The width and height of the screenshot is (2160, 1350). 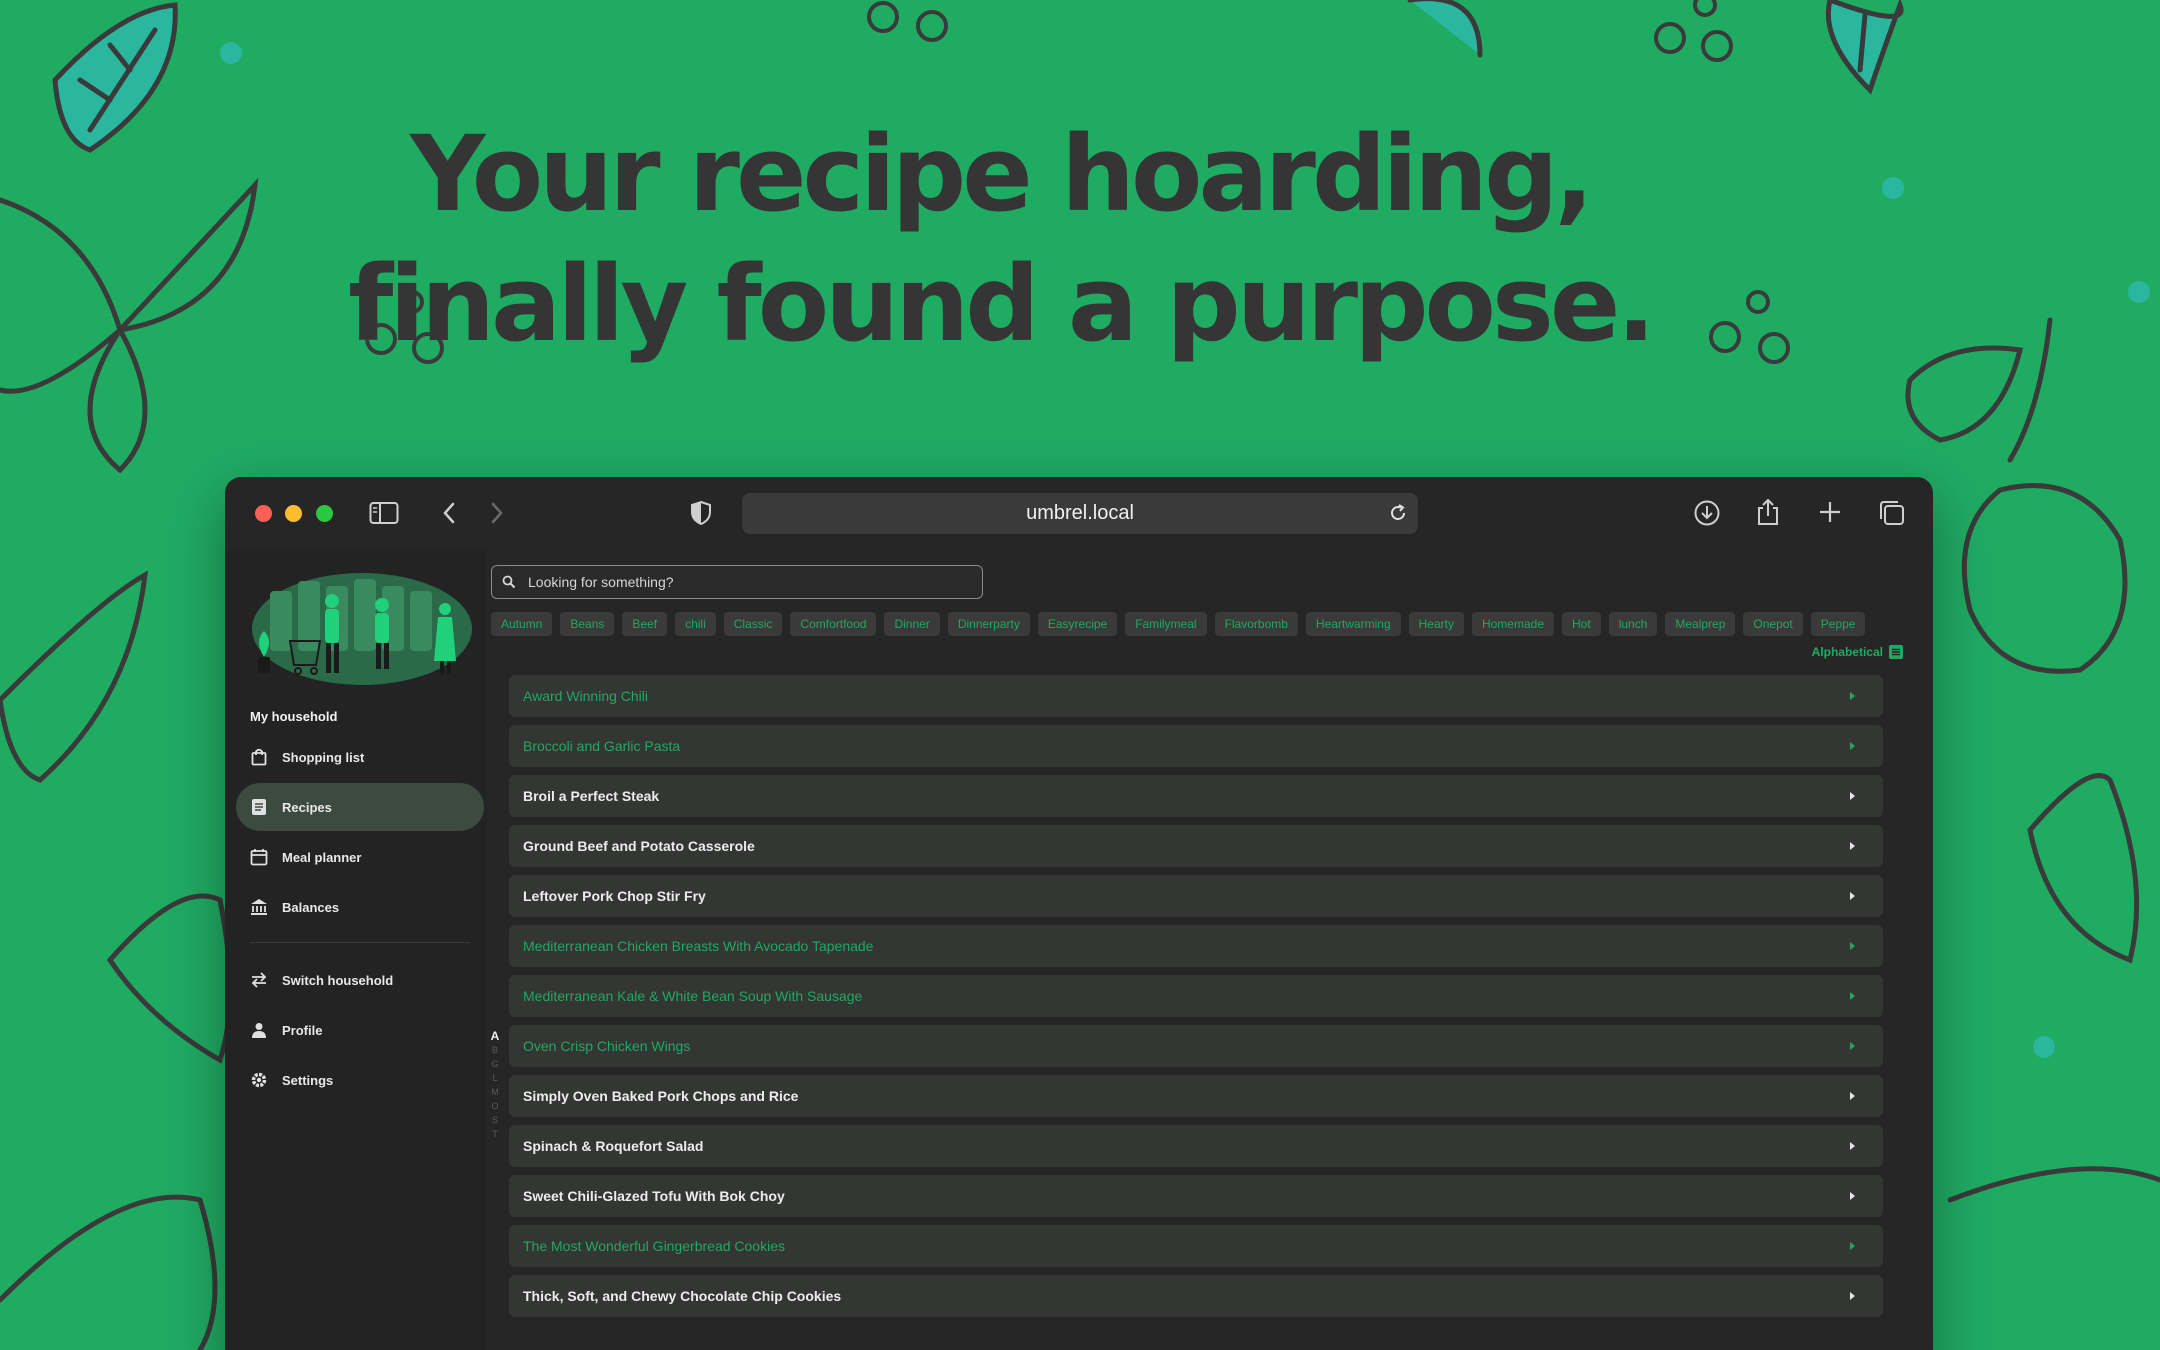 I want to click on recipe-row: Leftover Pork Chop Stir Fry, so click(x=1196, y=896).